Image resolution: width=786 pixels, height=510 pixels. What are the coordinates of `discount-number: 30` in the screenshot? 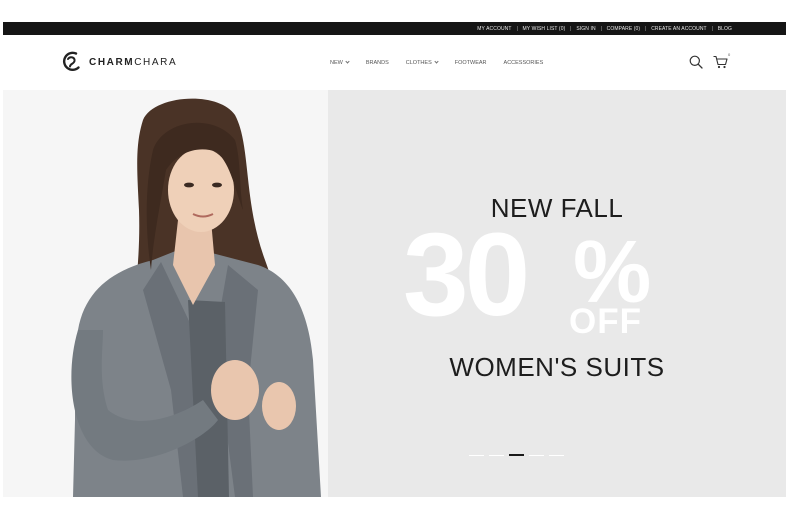 It's located at (466, 275).